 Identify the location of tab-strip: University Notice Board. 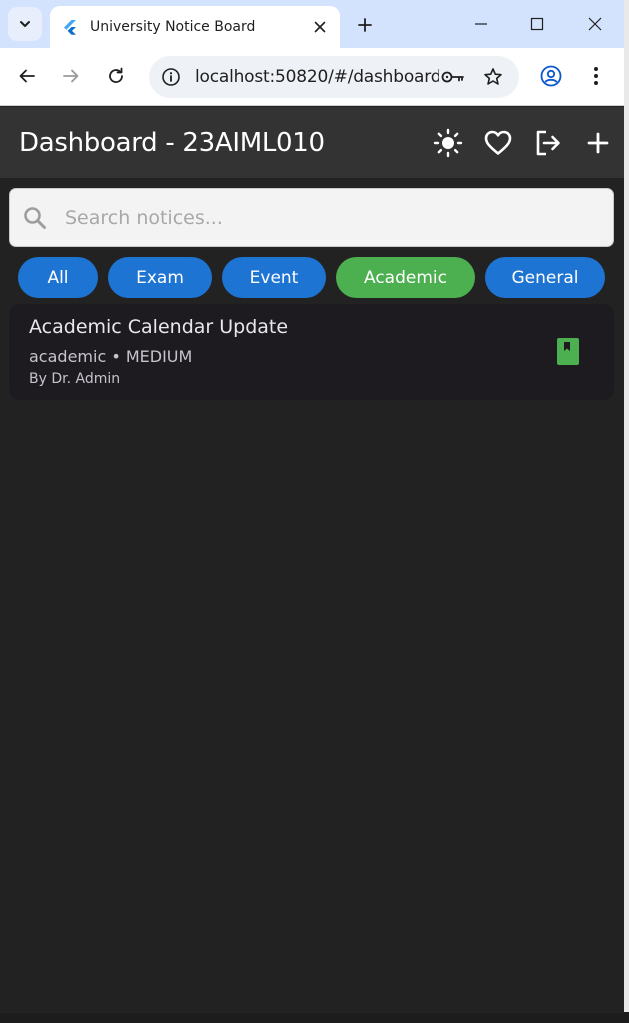
(312, 24).